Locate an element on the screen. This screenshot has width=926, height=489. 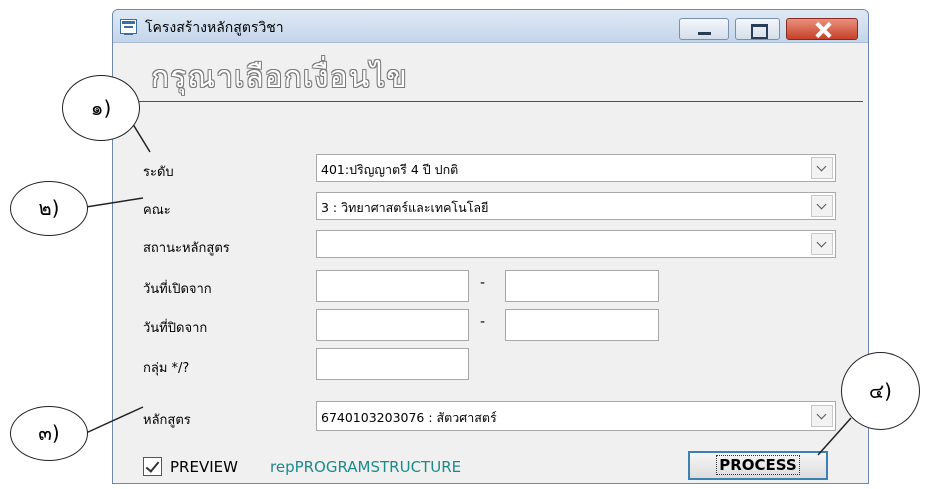
callout-2: ๒) is located at coordinates (49, 208).